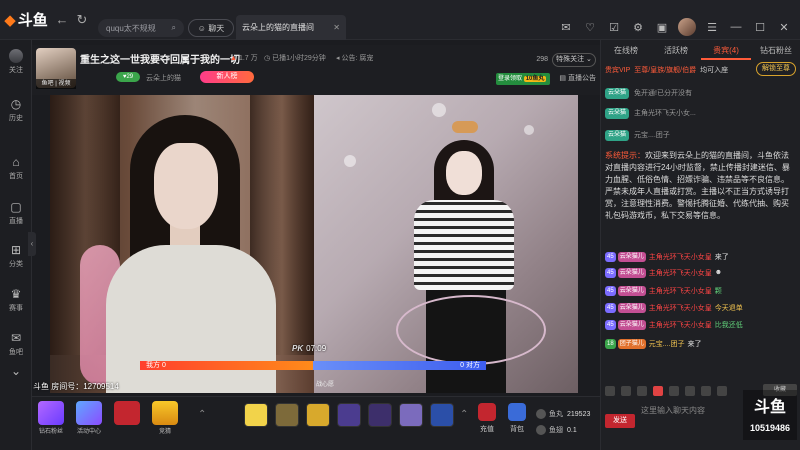 Image resolution: width=800 pixels, height=450 pixels. What do you see at coordinates (82, 20) in the screenshot?
I see `refresh-icon: ↻` at bounding box center [82, 20].